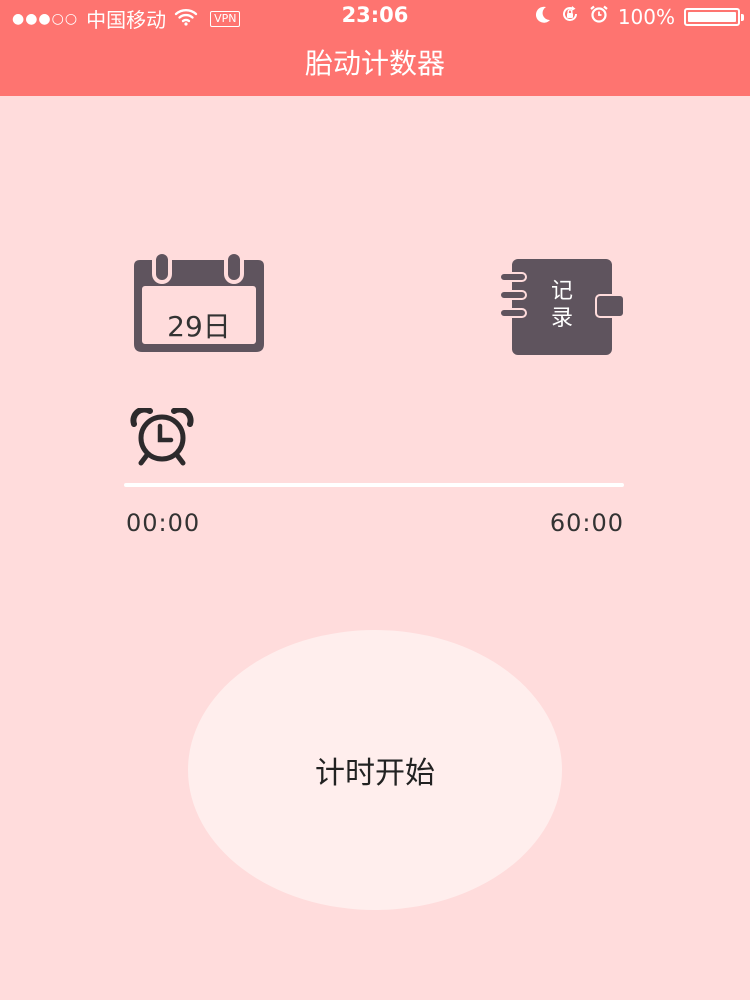  I want to click on status-bar: ●●●○○ 中国移动 VPN 23:06 100%, so click(375, 16).